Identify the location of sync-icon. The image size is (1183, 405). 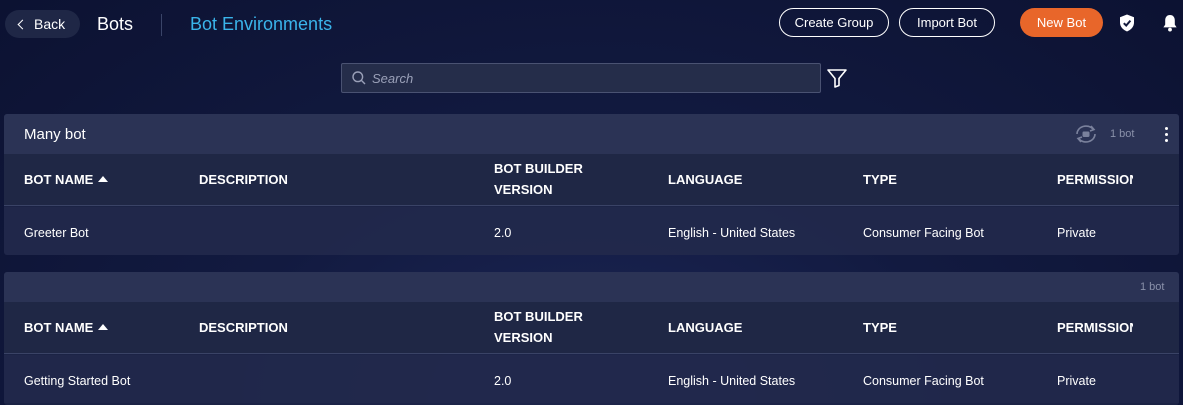
(1086, 134).